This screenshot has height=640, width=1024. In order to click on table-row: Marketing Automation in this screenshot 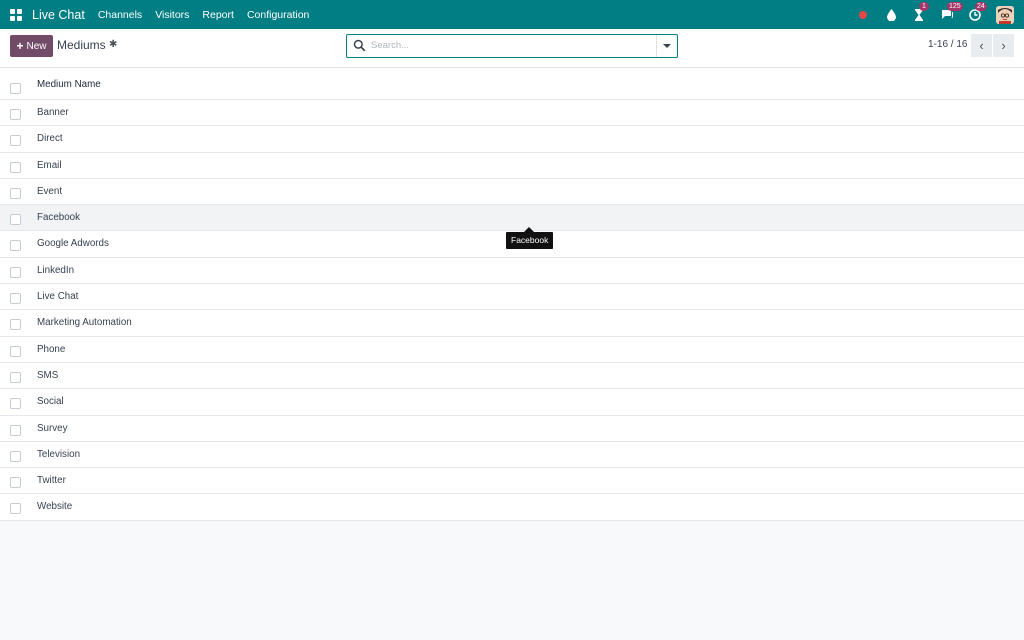, I will do `click(512, 323)`.